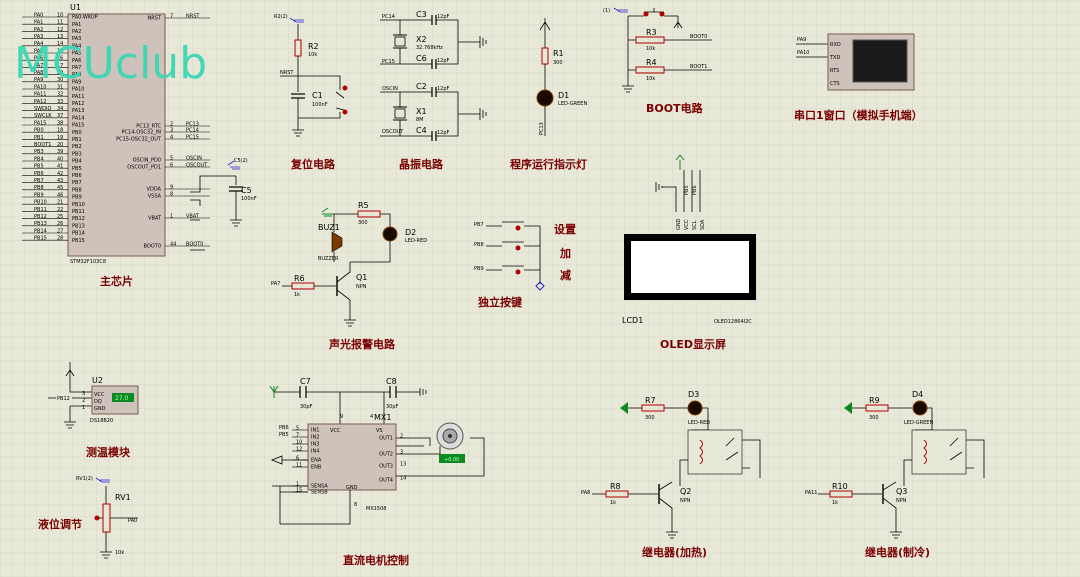 This screenshot has height=577, width=1080. Describe the element at coordinates (416, 241) in the screenshot. I see `svg-text: LED-RED` at that location.